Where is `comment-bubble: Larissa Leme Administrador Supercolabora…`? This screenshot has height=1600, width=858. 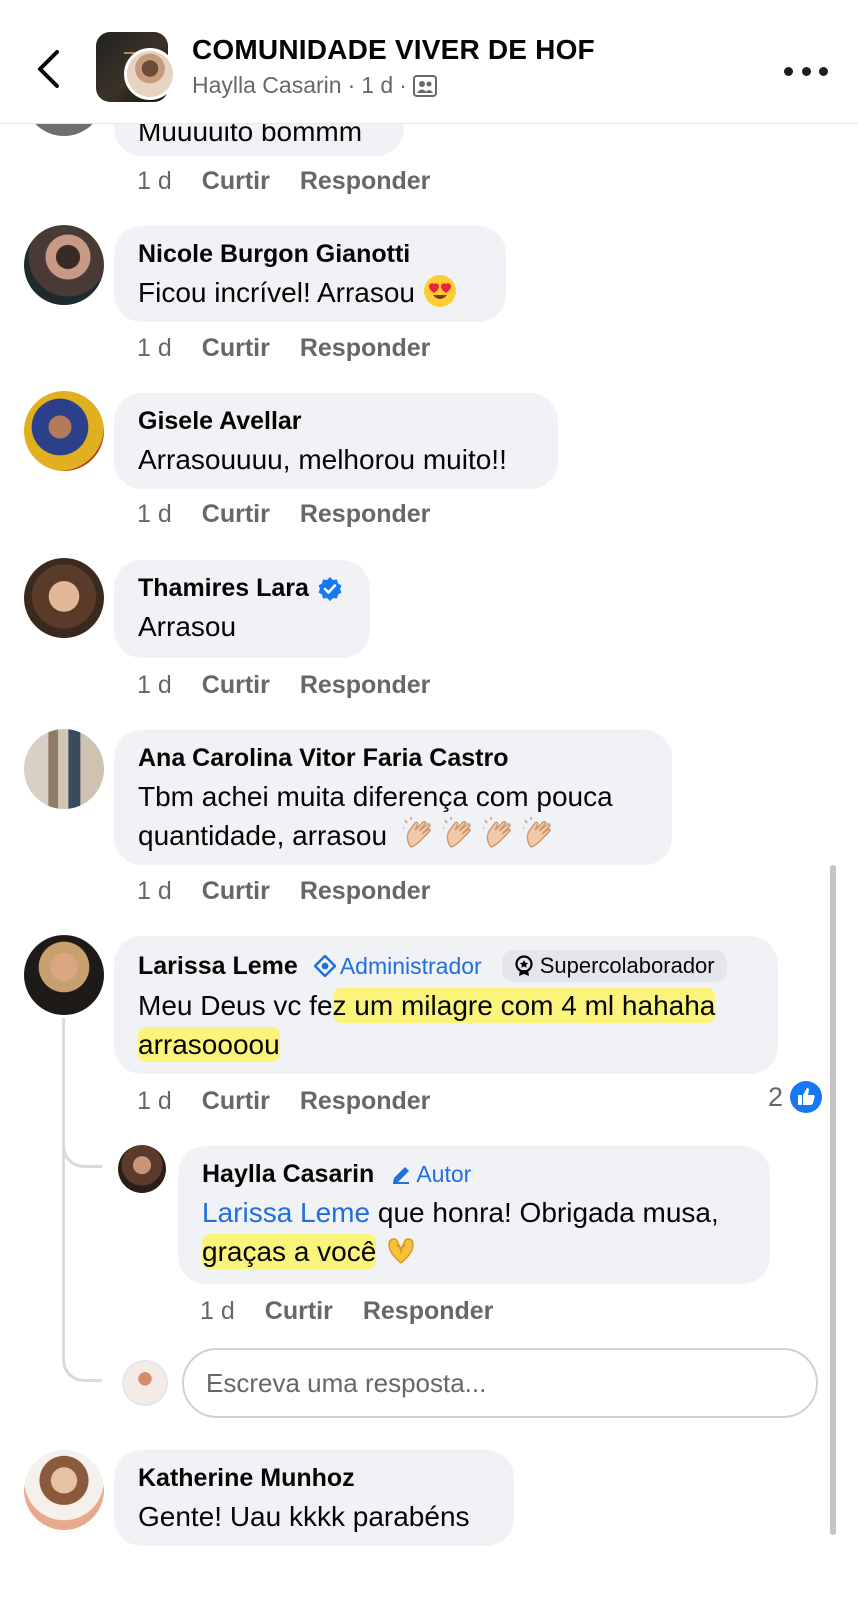 comment-bubble: Larissa Leme Administrador Supercolabora… is located at coordinates (446, 1005).